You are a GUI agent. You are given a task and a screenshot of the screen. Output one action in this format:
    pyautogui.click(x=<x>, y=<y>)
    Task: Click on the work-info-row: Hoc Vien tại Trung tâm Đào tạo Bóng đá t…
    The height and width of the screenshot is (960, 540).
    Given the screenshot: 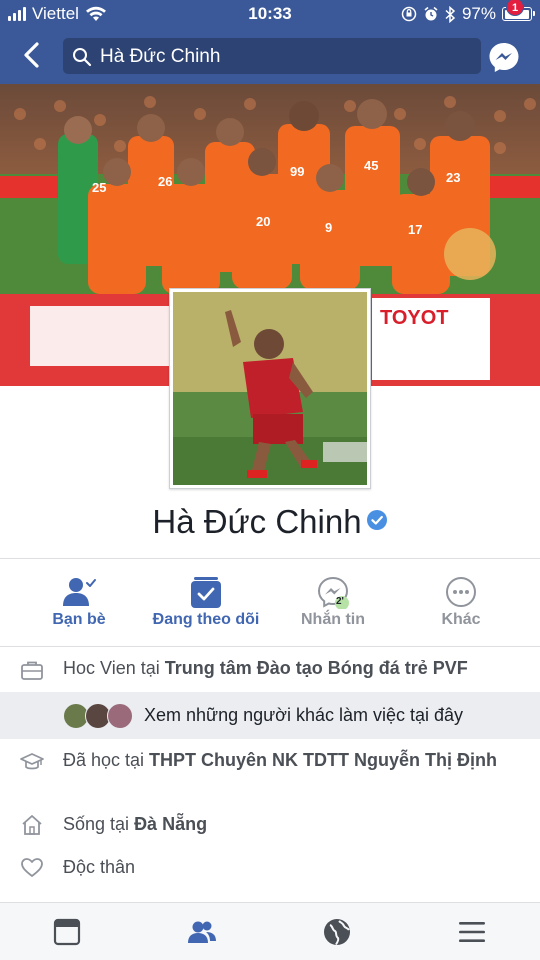 What is the action you would take?
    pyautogui.click(x=270, y=672)
    